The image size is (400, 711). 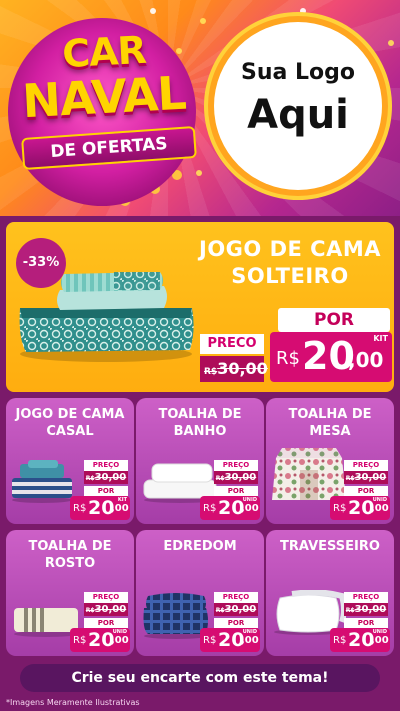 I want to click on featured-price: R$ 20 ,00 KIT, so click(x=331, y=357).